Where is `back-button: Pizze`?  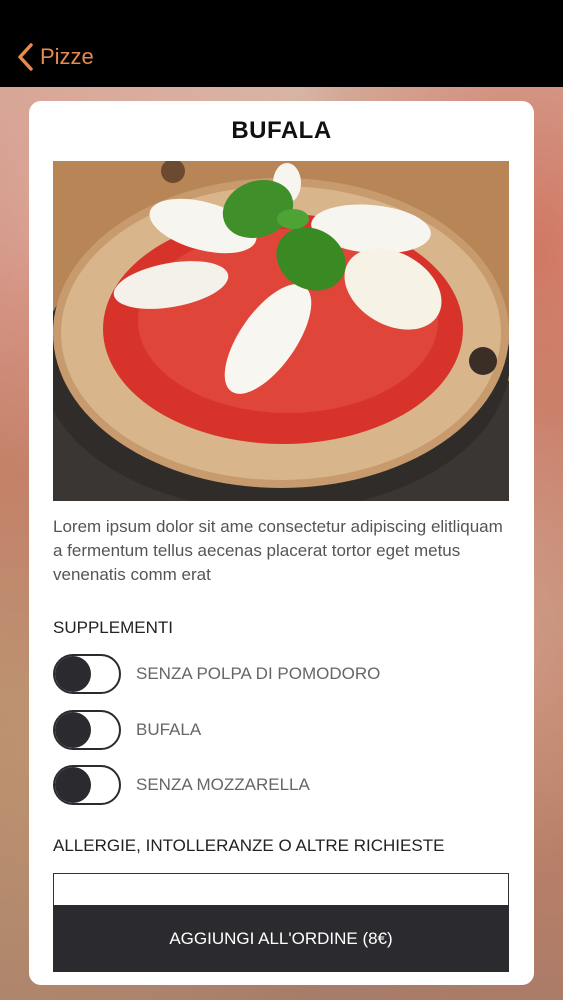
back-button: Pizze is located at coordinates (55, 57).